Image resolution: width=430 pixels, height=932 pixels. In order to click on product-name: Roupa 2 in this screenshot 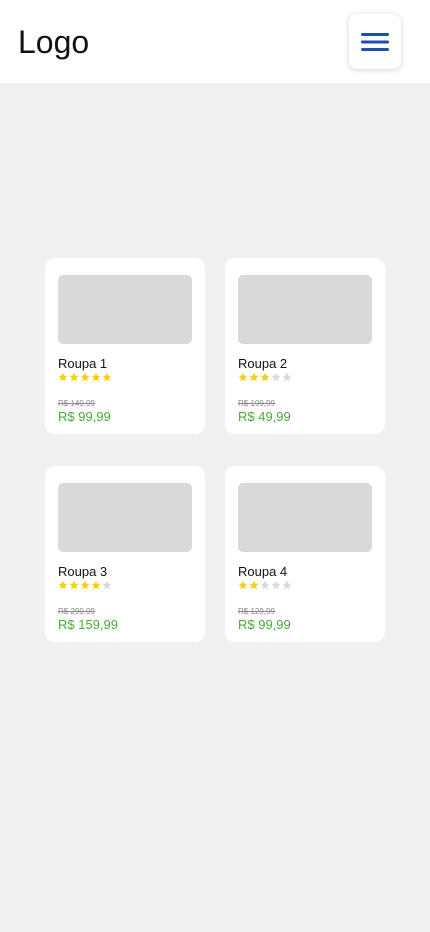, I will do `click(263, 363)`.